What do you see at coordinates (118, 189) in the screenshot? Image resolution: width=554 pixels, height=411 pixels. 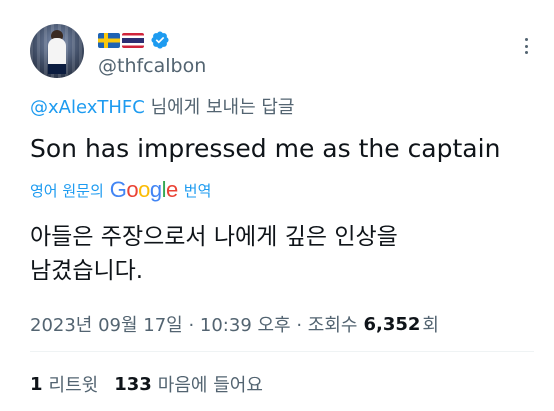 I see `google-letter: G` at bounding box center [118, 189].